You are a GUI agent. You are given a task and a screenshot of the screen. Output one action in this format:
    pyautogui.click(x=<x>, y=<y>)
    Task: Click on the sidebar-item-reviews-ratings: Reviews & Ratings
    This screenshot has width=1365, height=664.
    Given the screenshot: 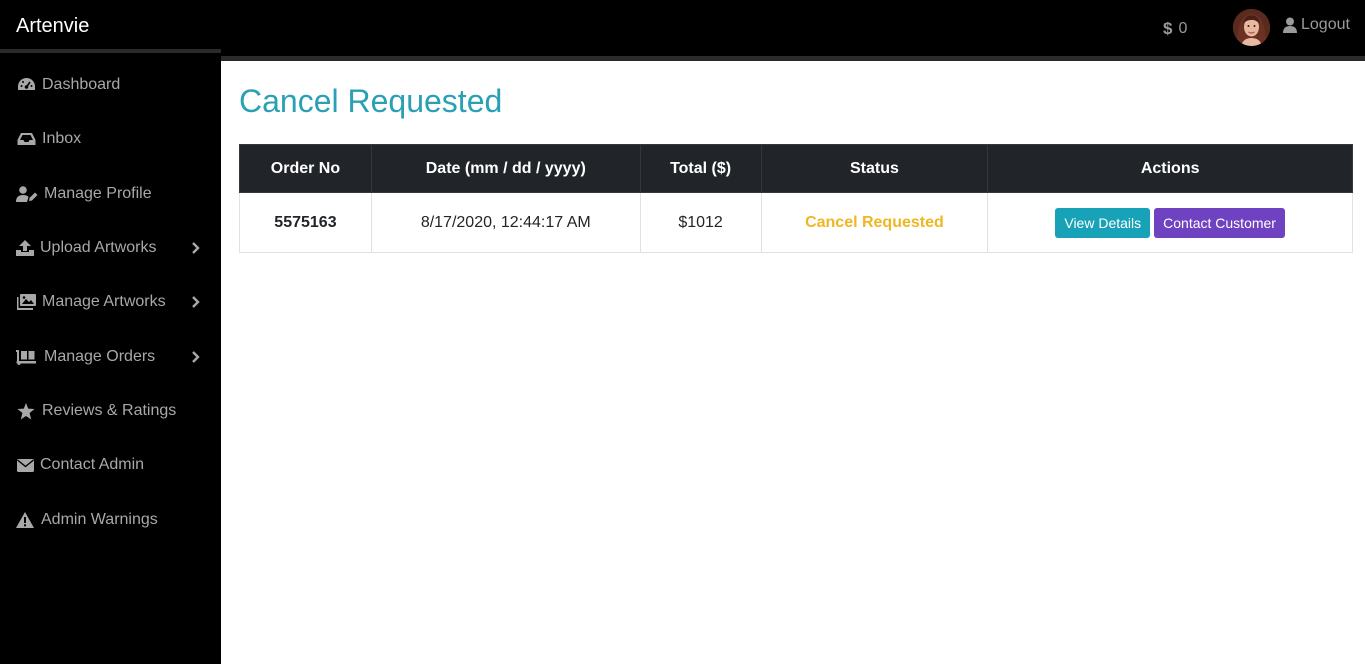 What is the action you would take?
    pyautogui.click(x=110, y=411)
    